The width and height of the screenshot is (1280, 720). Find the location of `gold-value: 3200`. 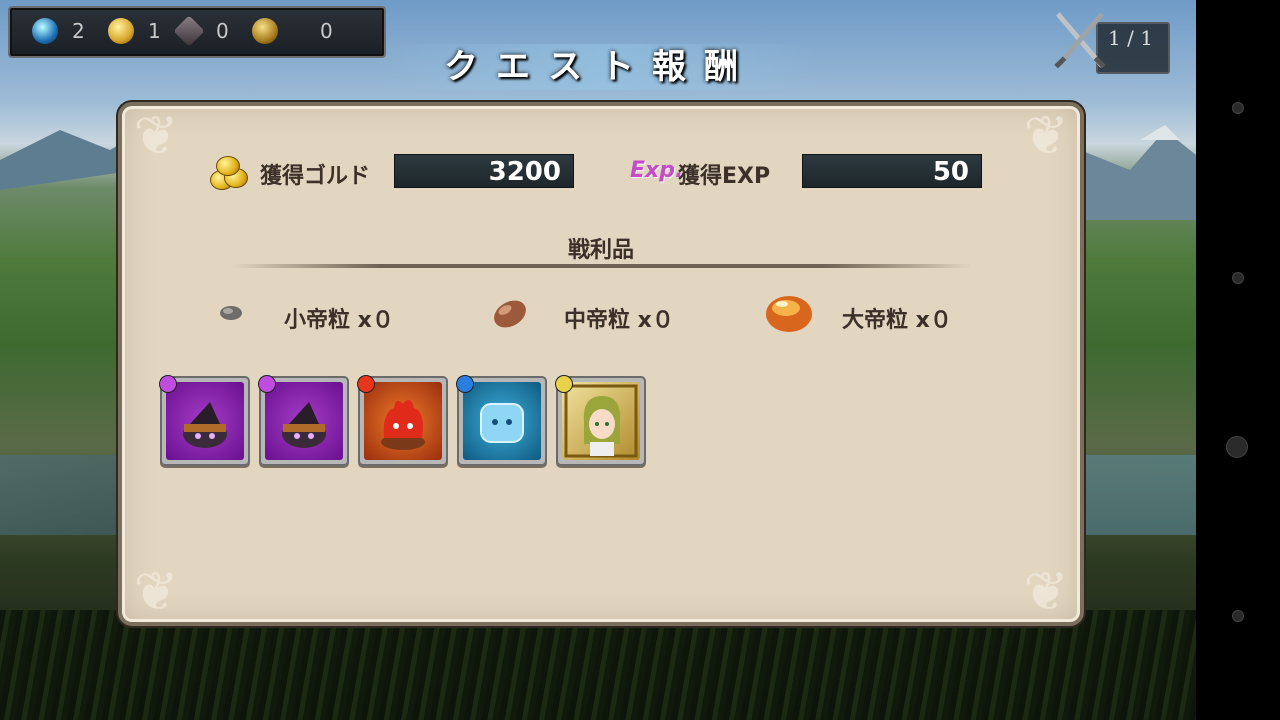

gold-value: 3200 is located at coordinates (484, 171).